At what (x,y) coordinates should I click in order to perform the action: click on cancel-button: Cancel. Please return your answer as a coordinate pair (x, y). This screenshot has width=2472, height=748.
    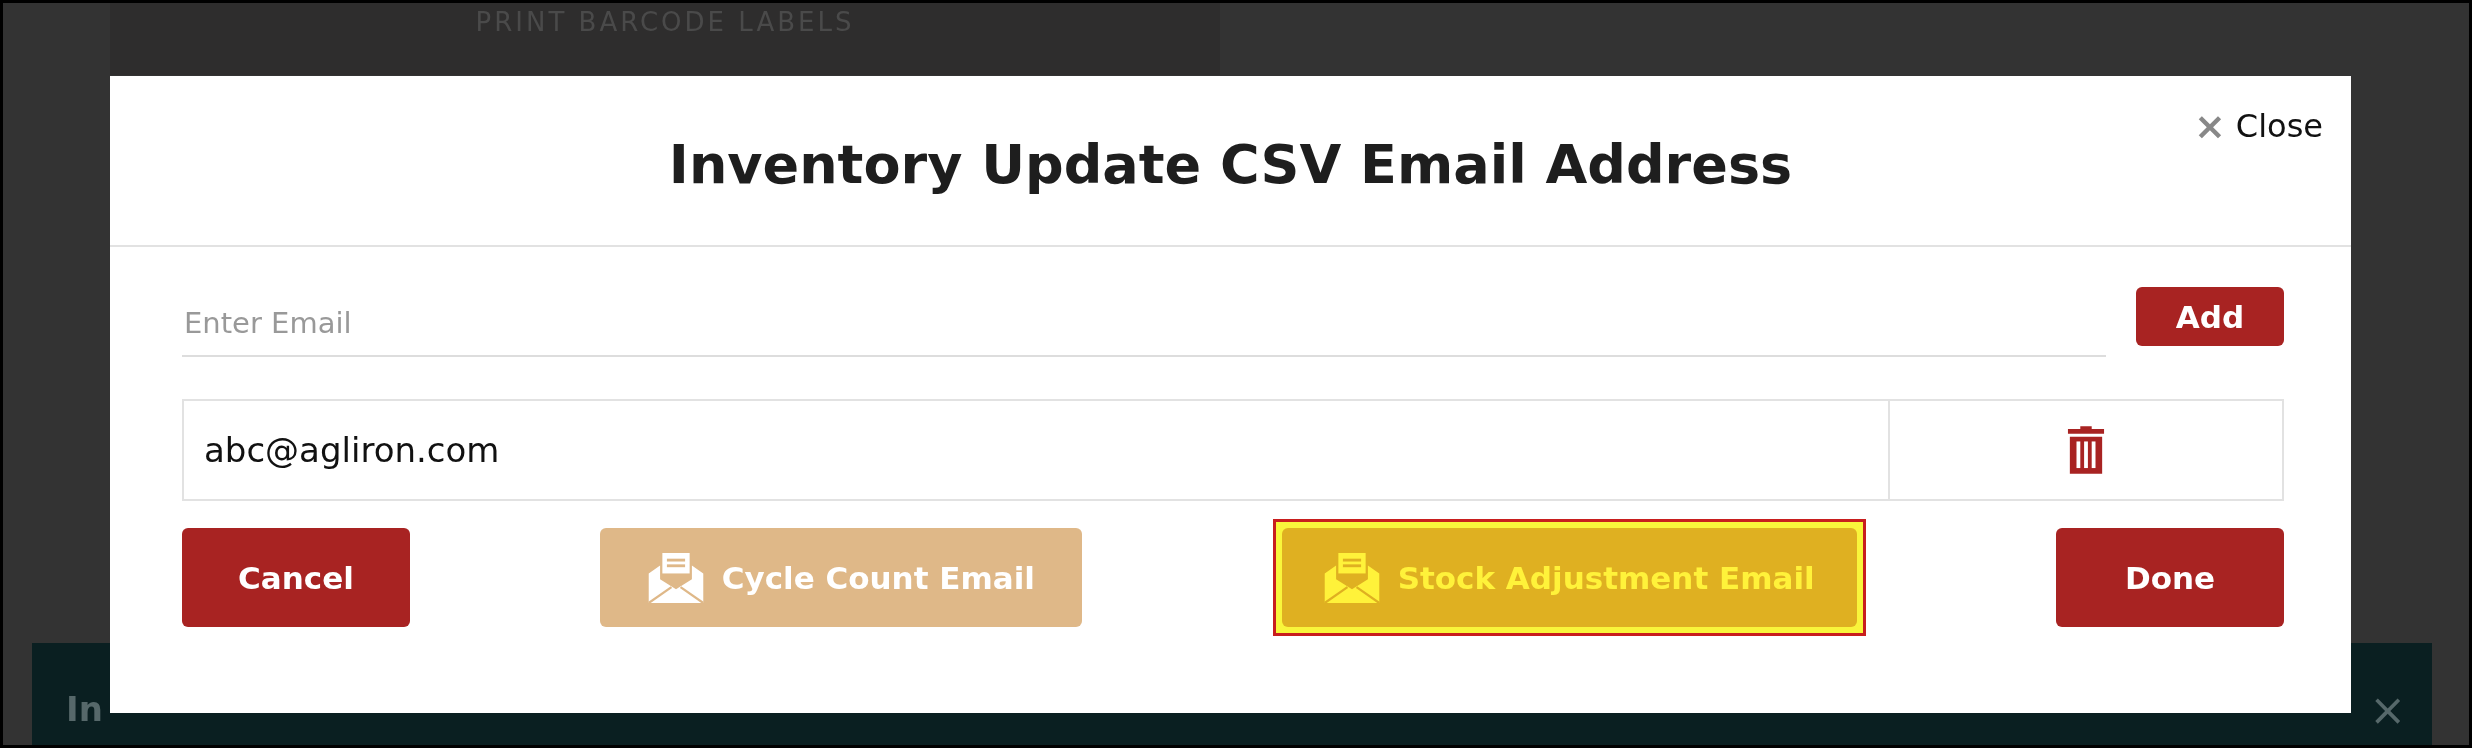
    Looking at the image, I should click on (296, 577).